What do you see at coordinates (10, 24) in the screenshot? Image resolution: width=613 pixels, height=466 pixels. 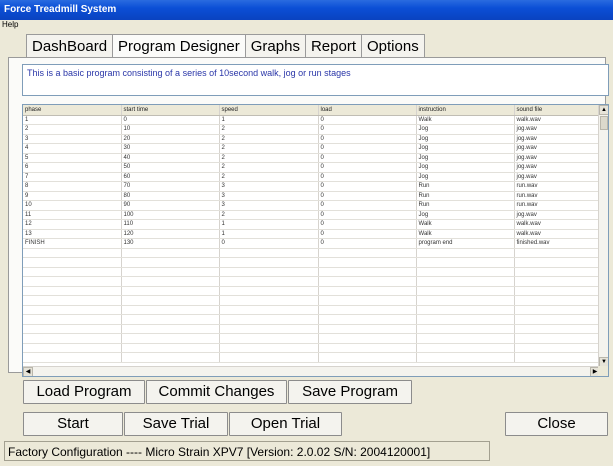 I see `menu-help: Help` at bounding box center [10, 24].